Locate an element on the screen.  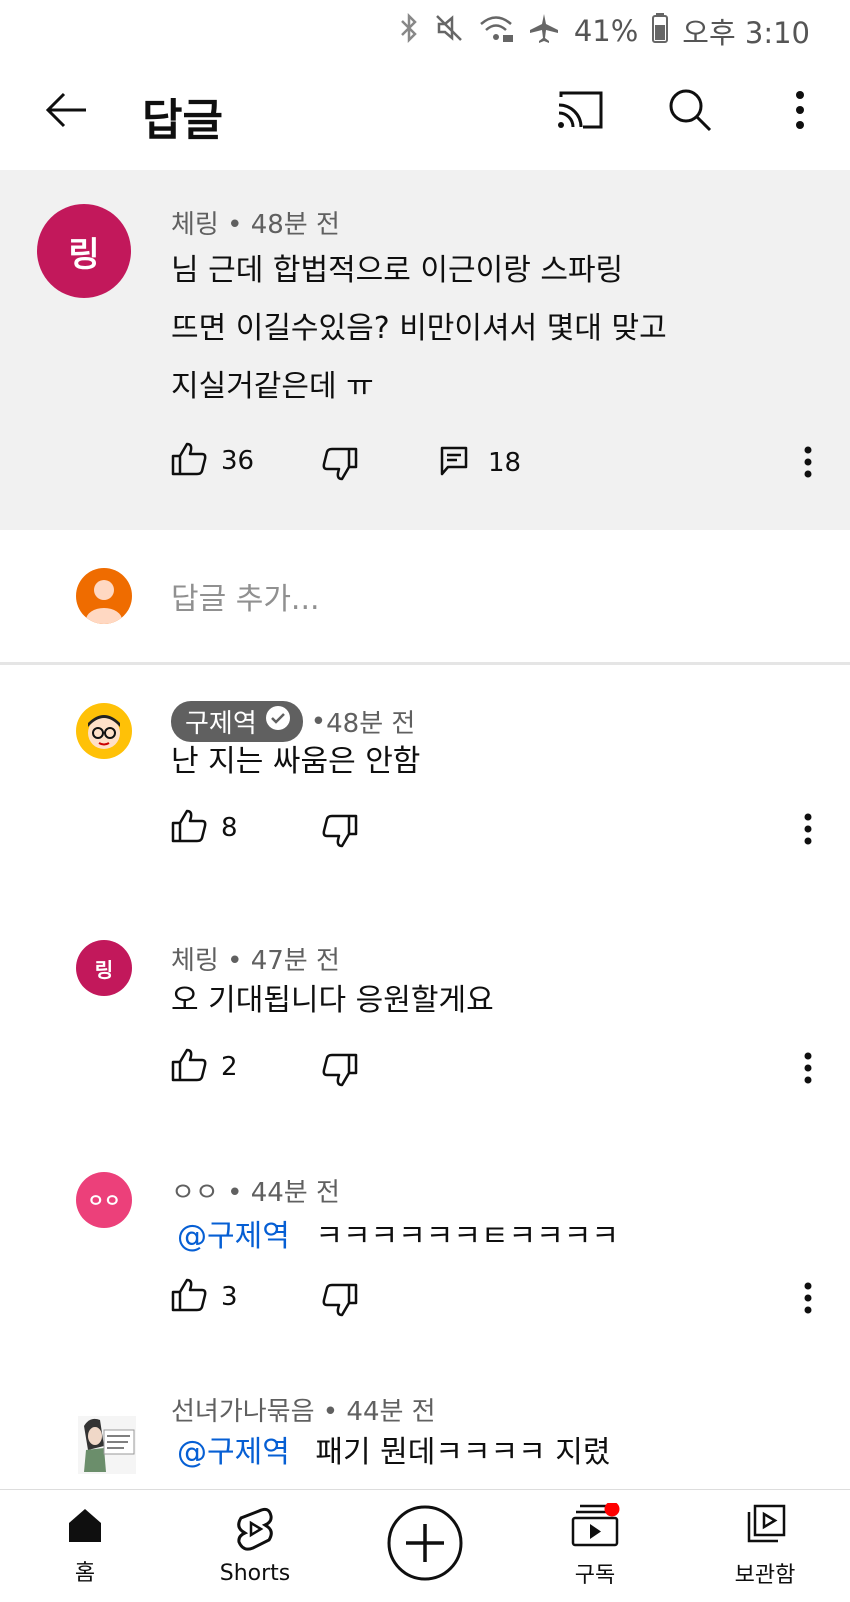
reply-item: ㅇㅇ ㅇㅇ • 44분 전 @구제역 ㅋㅋㅋㅋㅋㅋㅌㅋㅋㅋㅋ 3 is located at coordinates (425, 1264).